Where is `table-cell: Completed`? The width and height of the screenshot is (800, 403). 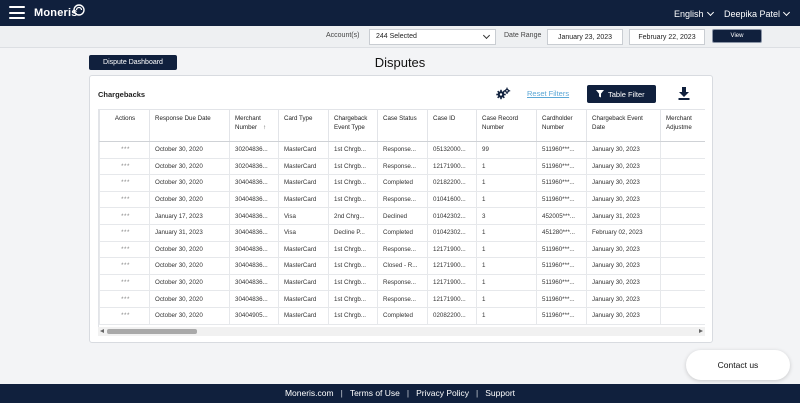 table-cell: Completed is located at coordinates (402, 315).